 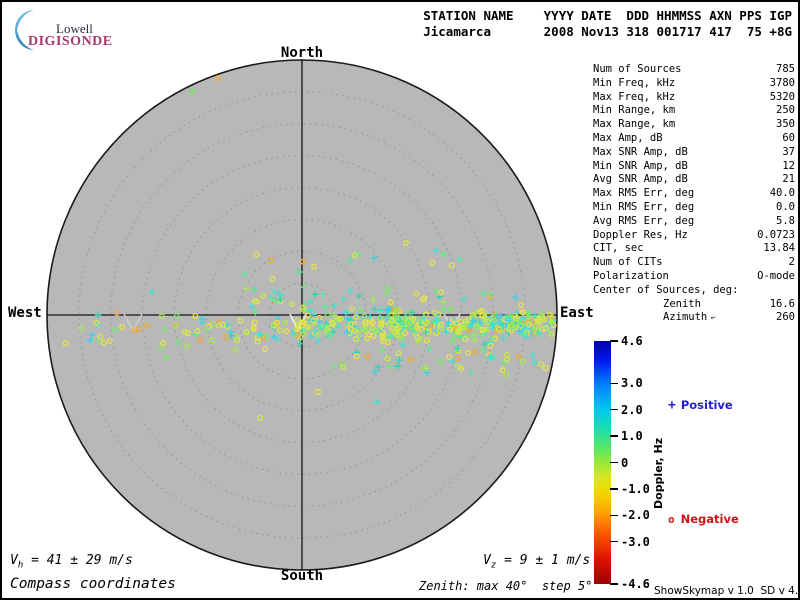 I want to click on colorbar-tick-label: 3.0, so click(x=632, y=383).